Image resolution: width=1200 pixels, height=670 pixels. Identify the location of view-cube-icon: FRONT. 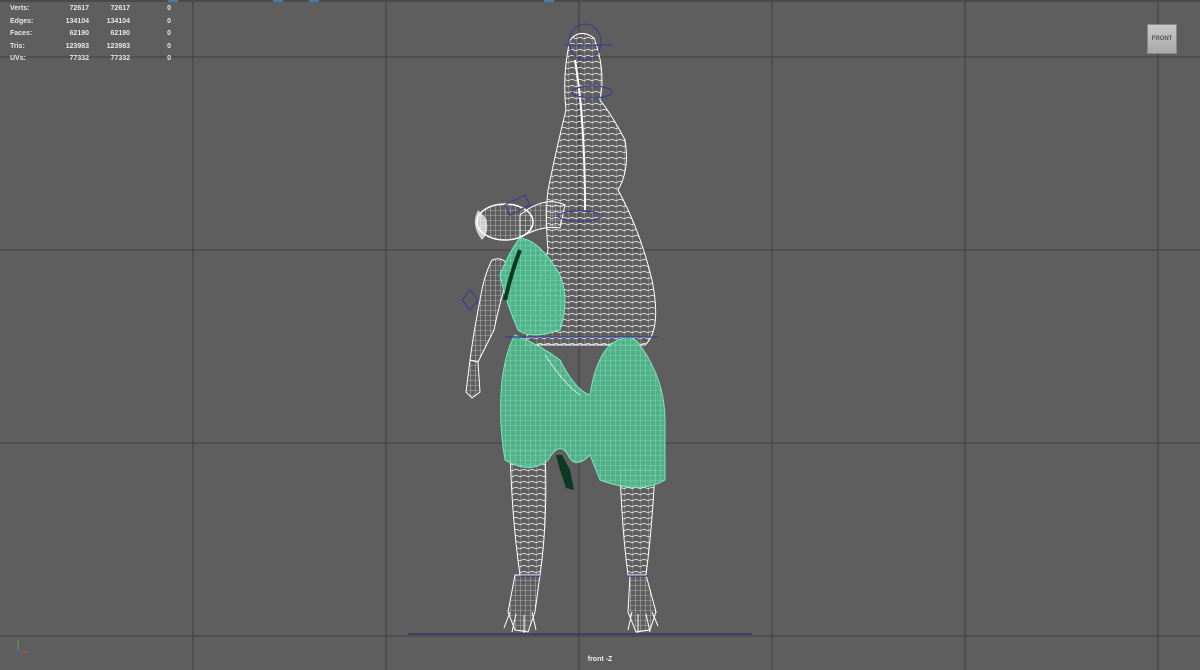
(1162, 39).